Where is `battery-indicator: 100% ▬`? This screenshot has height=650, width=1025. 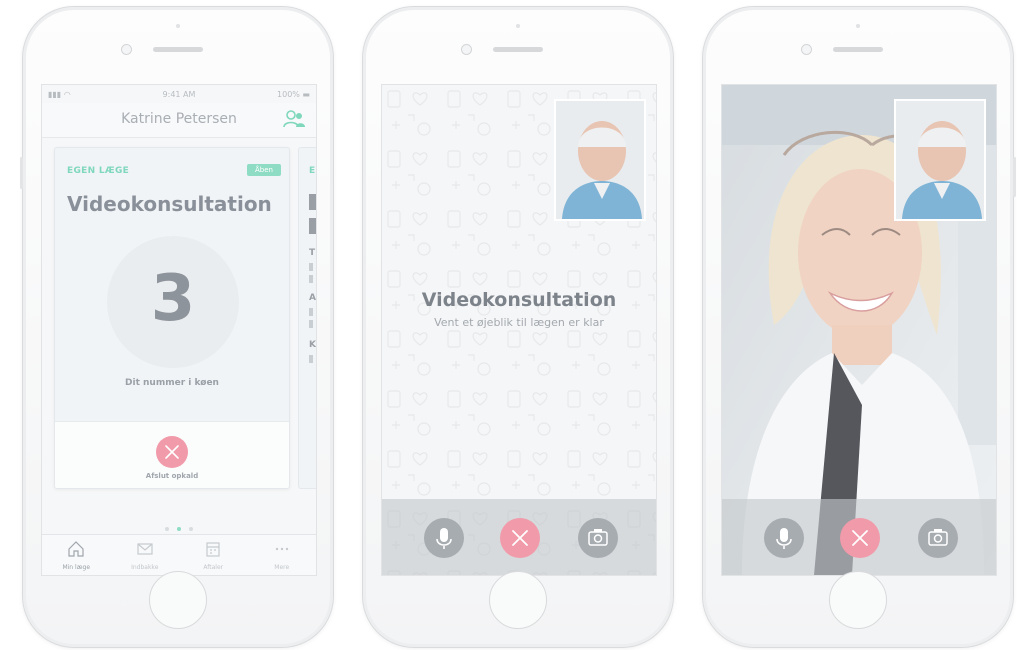 battery-indicator: 100% ▬ is located at coordinates (293, 94).